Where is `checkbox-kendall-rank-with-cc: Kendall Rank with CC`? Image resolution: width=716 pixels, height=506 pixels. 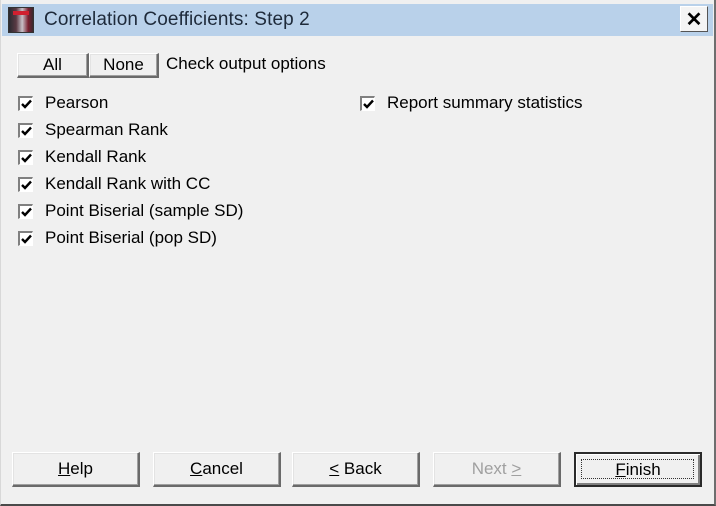
checkbox-kendall-rank-with-cc: Kendall Rank with CC is located at coordinates (114, 184).